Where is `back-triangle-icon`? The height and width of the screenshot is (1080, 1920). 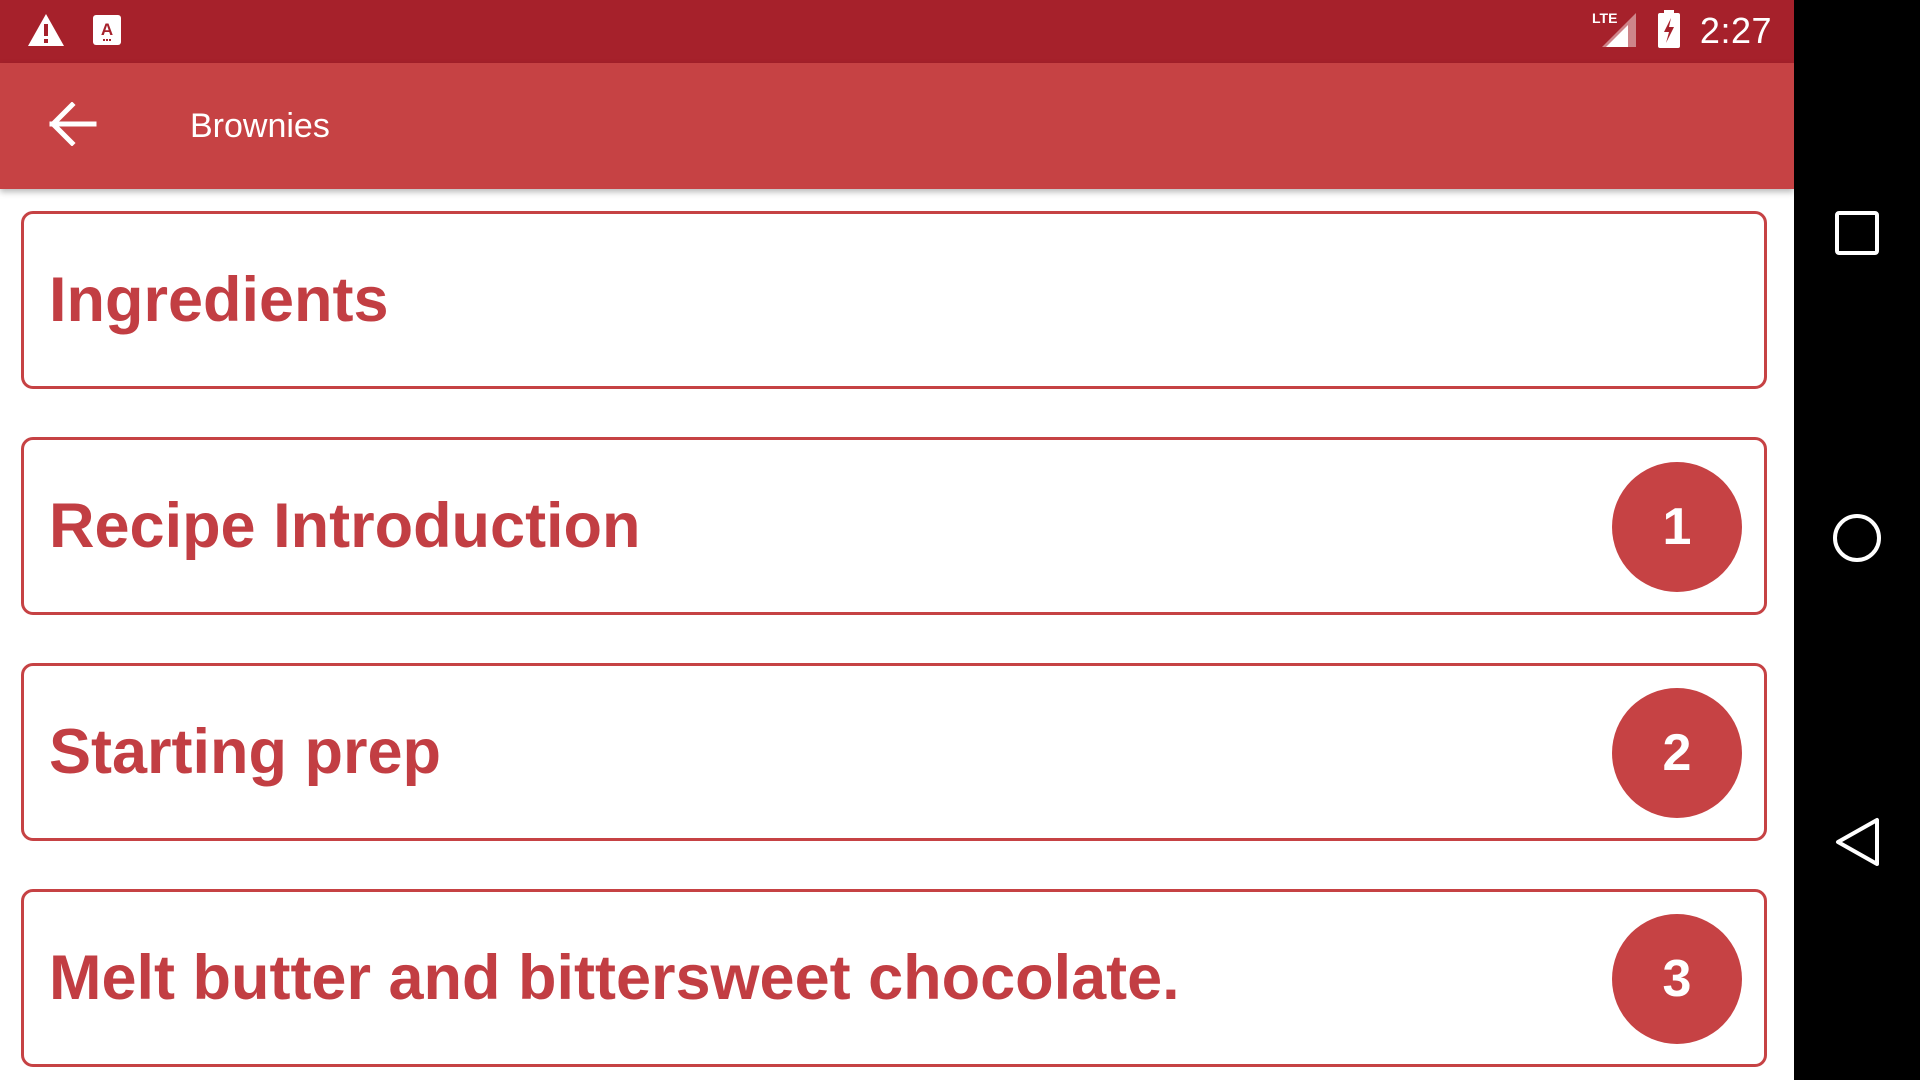 back-triangle-icon is located at coordinates (1857, 844).